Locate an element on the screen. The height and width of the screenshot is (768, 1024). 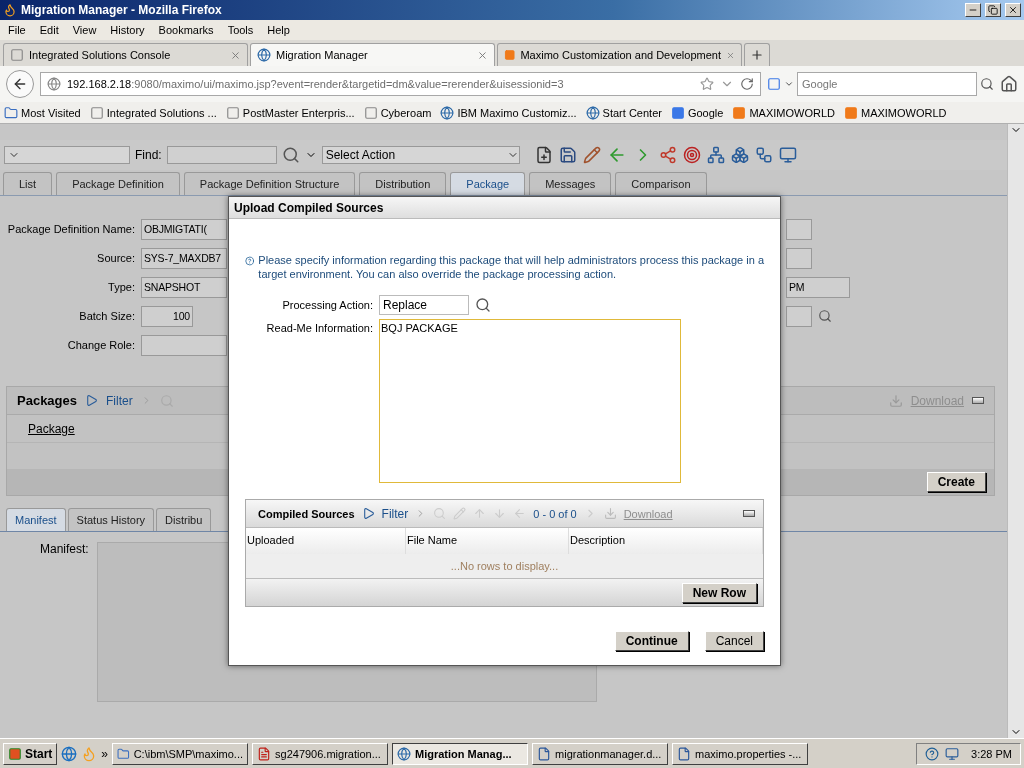
browser-logo-icon is located at coordinates (10, 10).